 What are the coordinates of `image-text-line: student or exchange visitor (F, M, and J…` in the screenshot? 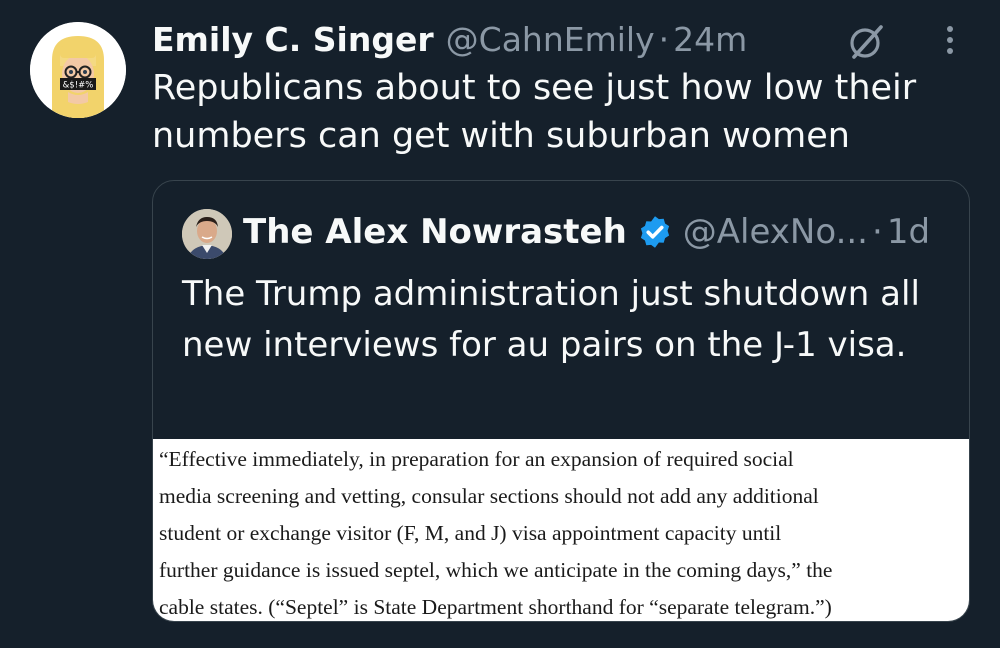 It's located at (470, 533).